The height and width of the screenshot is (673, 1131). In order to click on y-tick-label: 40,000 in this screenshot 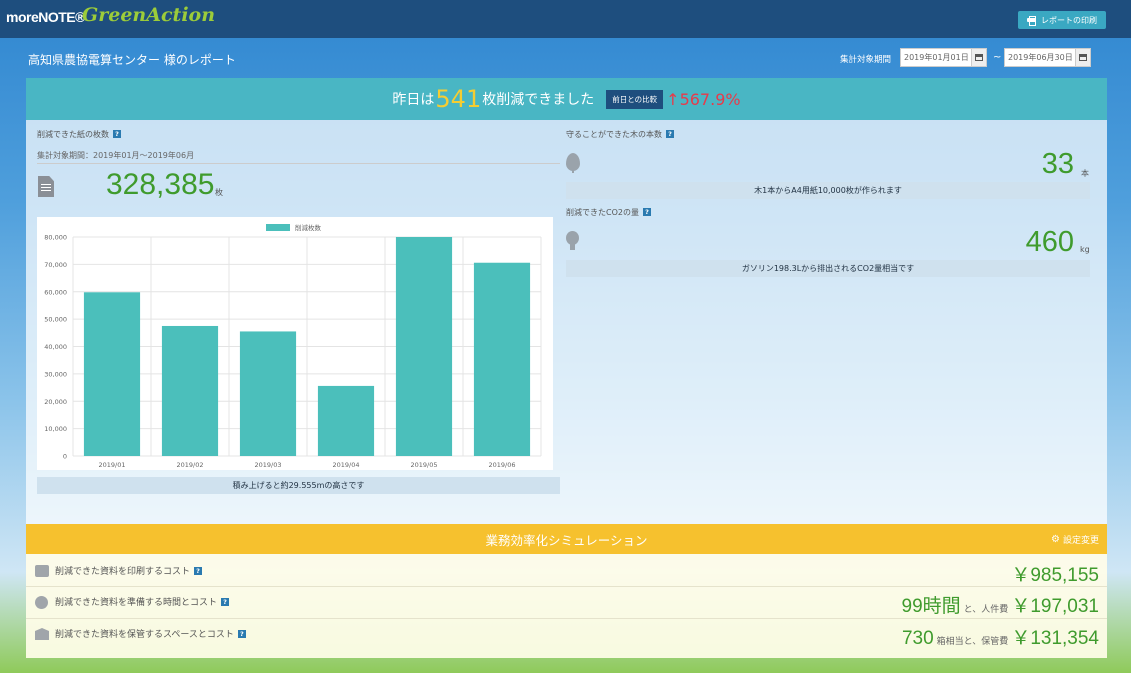, I will do `click(55, 347)`.